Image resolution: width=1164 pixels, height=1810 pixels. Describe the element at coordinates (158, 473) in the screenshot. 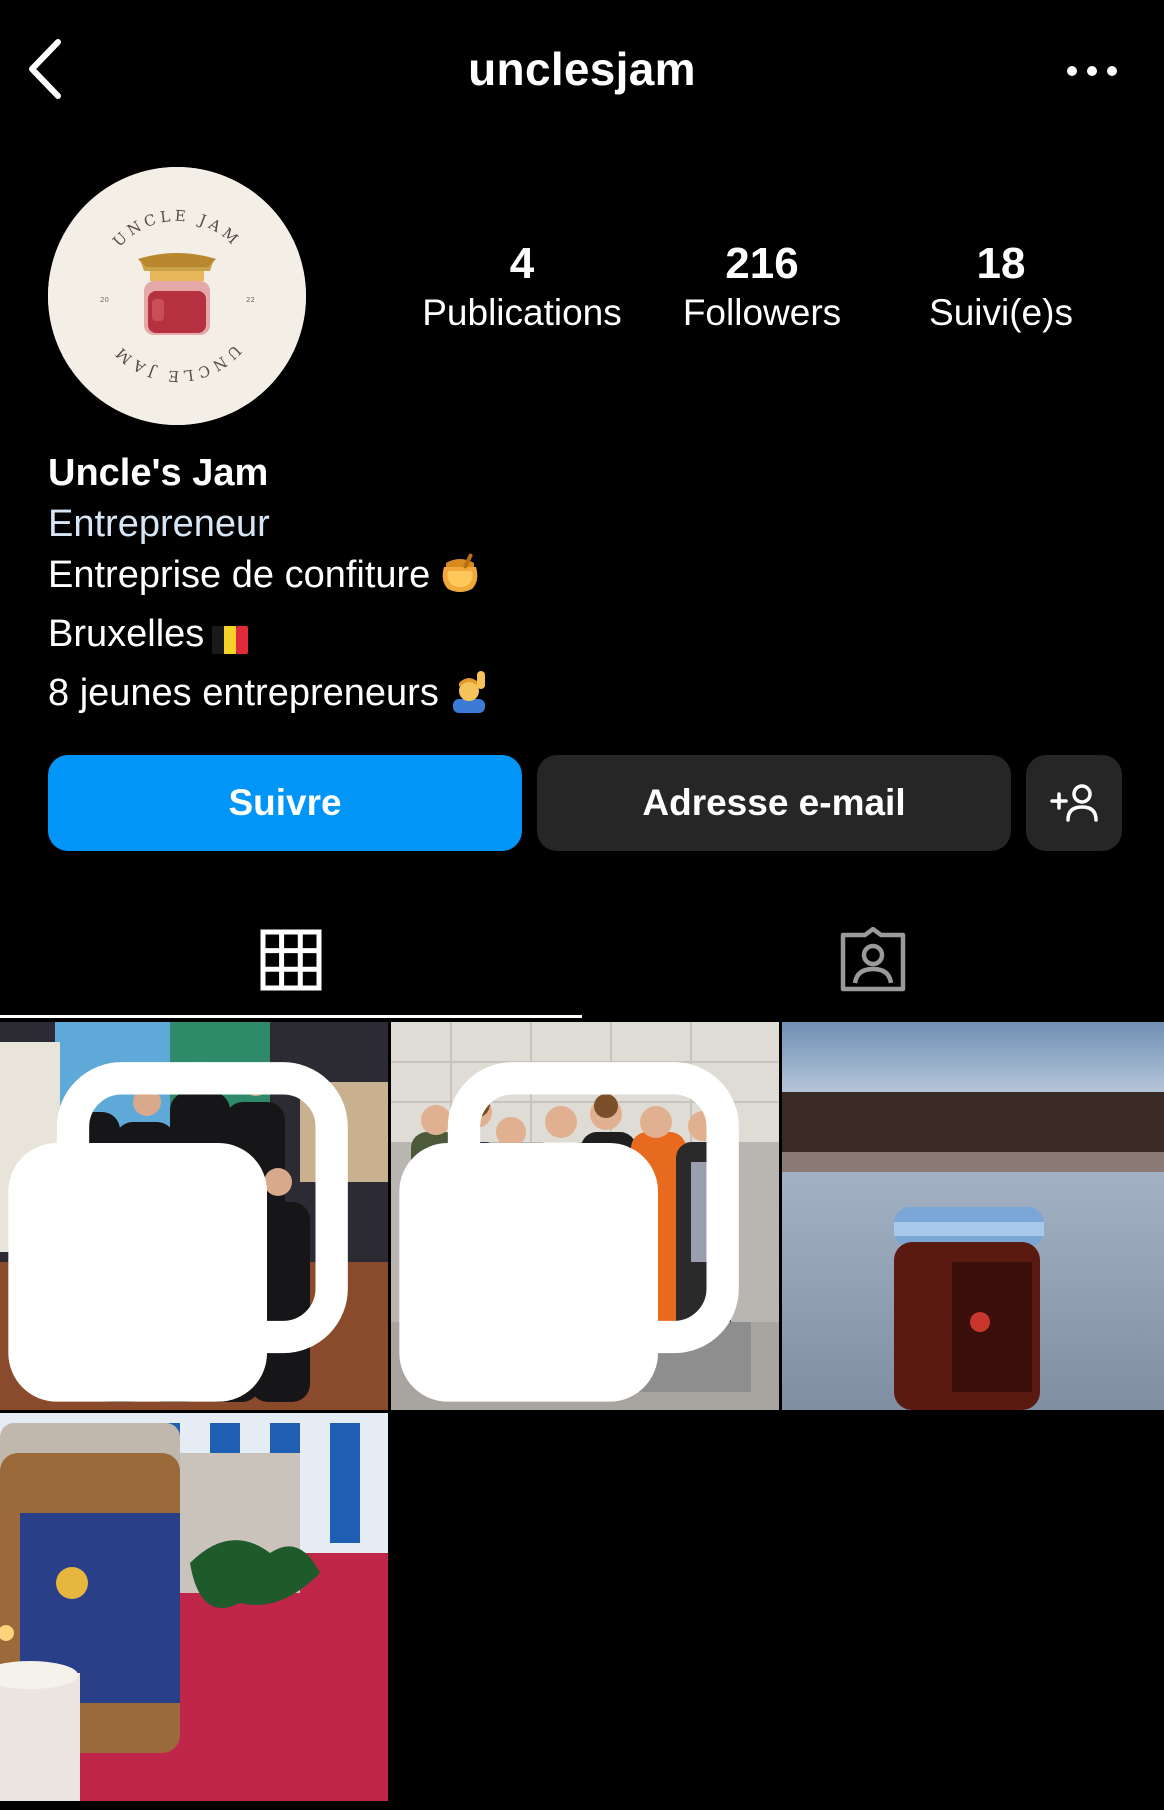

I see `display-name: Uncle's Jam` at that location.